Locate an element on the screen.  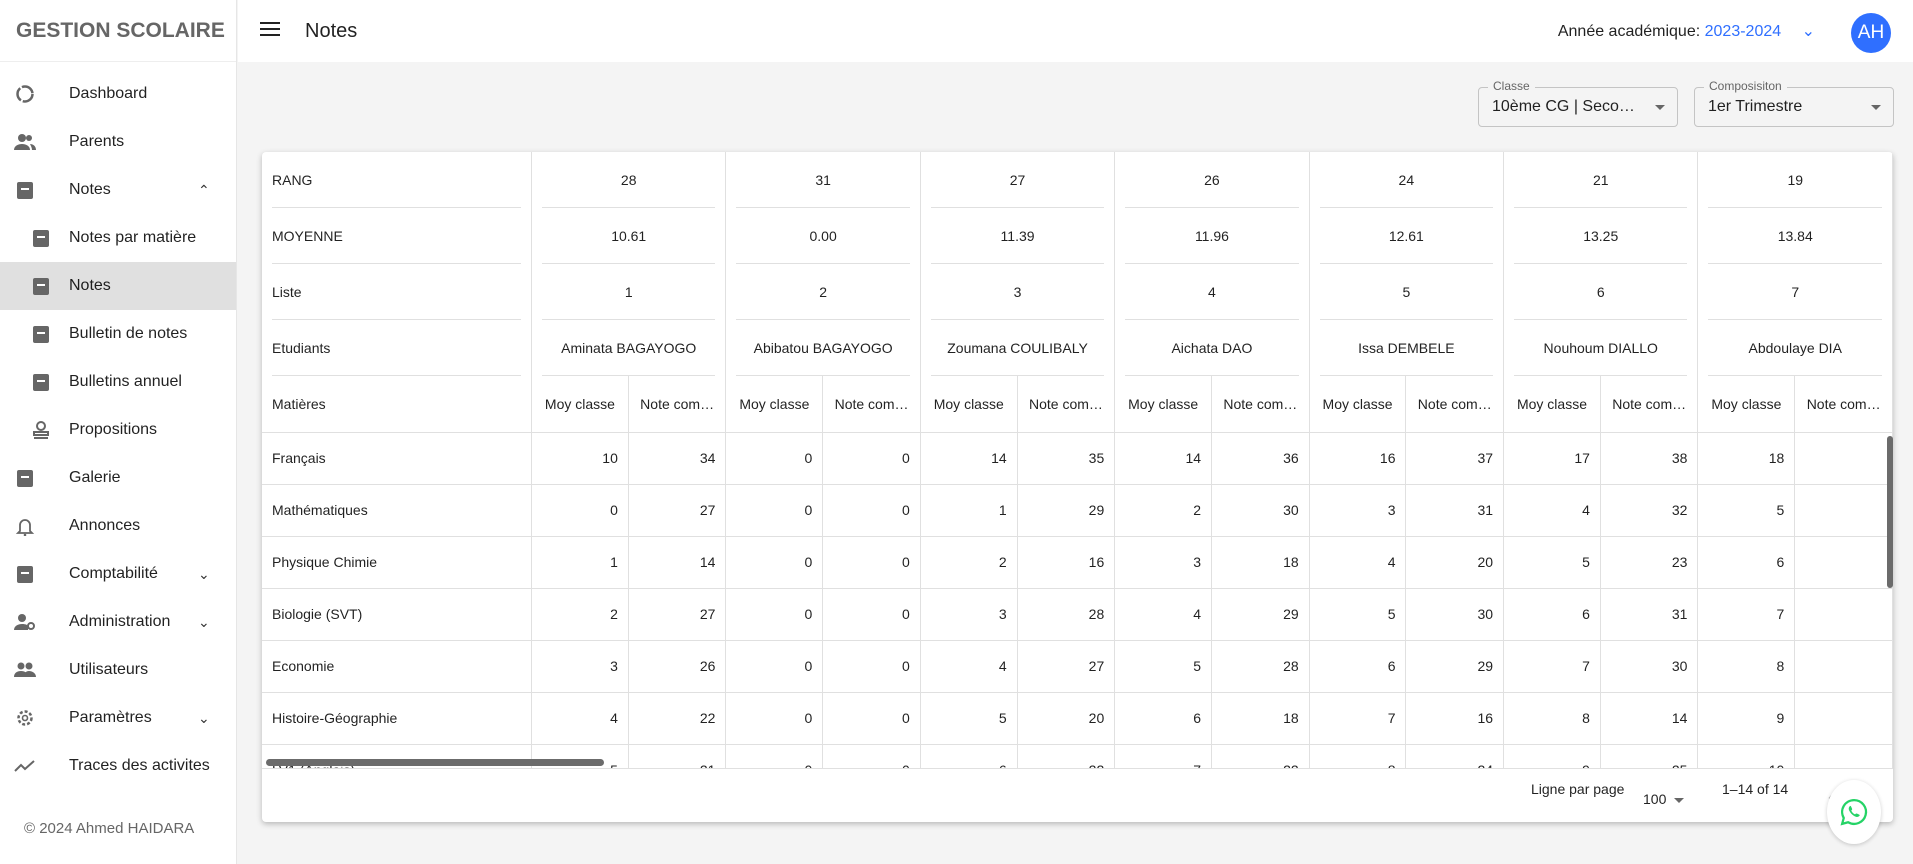
note-composition-cell: 37 is located at coordinates (1455, 458).